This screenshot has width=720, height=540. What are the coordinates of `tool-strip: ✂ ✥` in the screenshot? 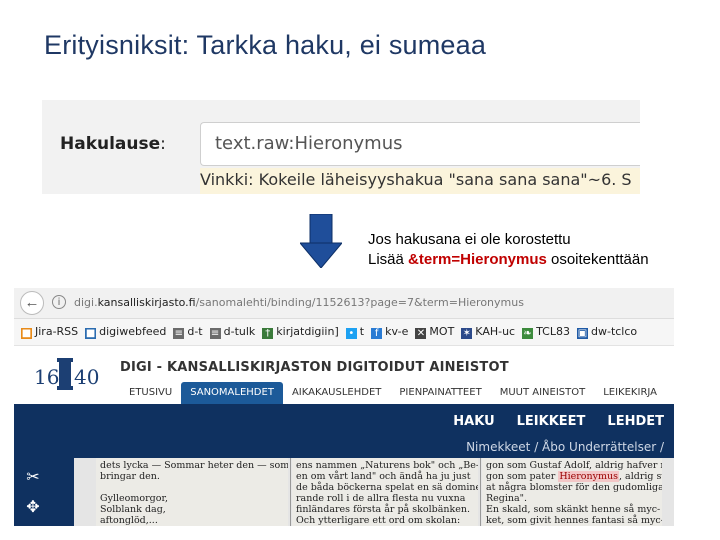 It's located at (44, 492).